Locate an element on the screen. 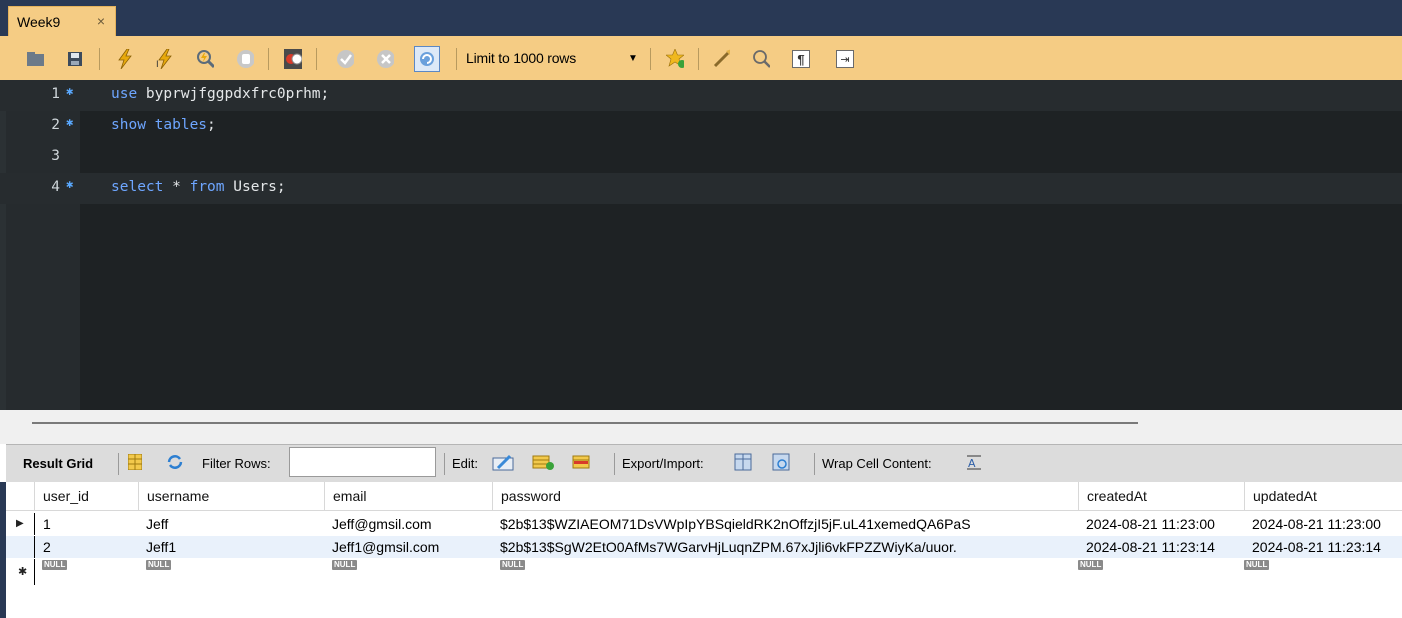 The image size is (1402, 618). sql-editor-toolbar: I Limit to 1000 rows ▼ ¶ ⇥ is located at coordinates (701, 58).